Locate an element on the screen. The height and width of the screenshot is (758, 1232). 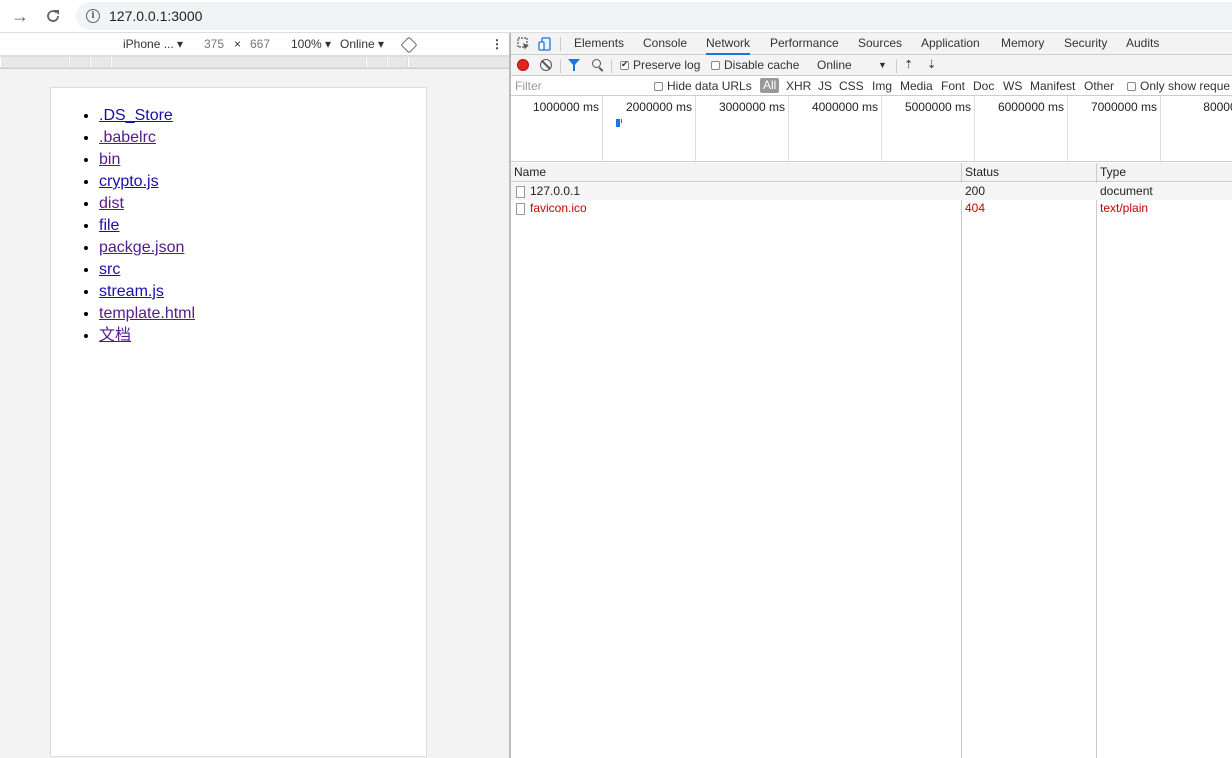
filter-type-img: Img is located at coordinates (882, 86).